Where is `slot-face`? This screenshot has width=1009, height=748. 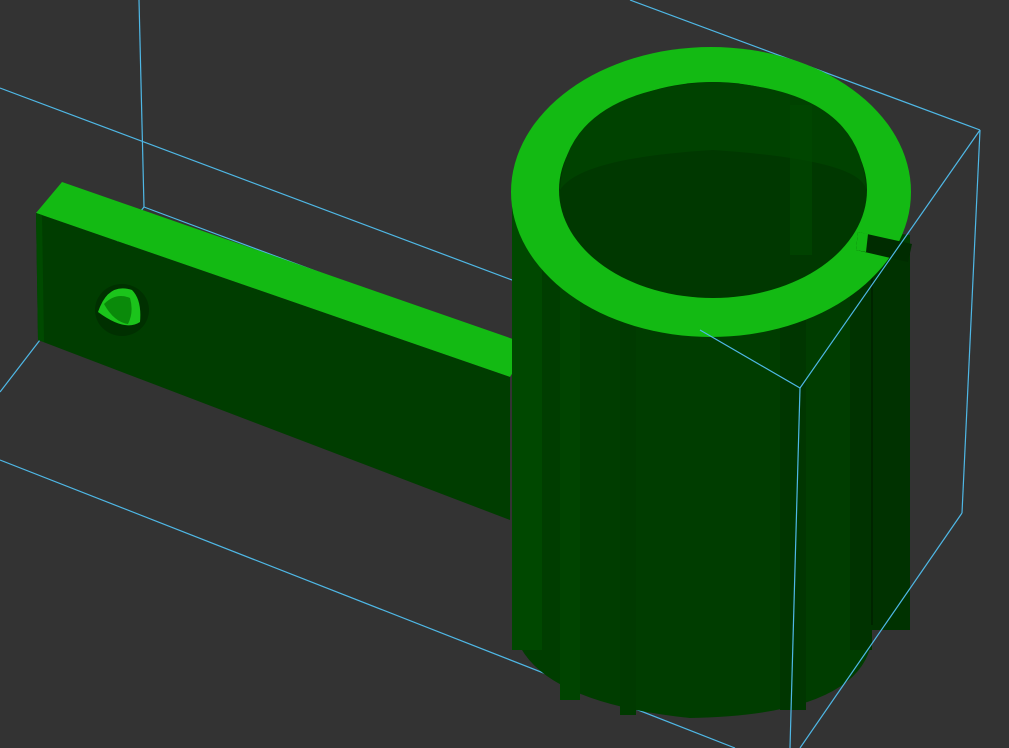 slot-face is located at coordinates (891, 442).